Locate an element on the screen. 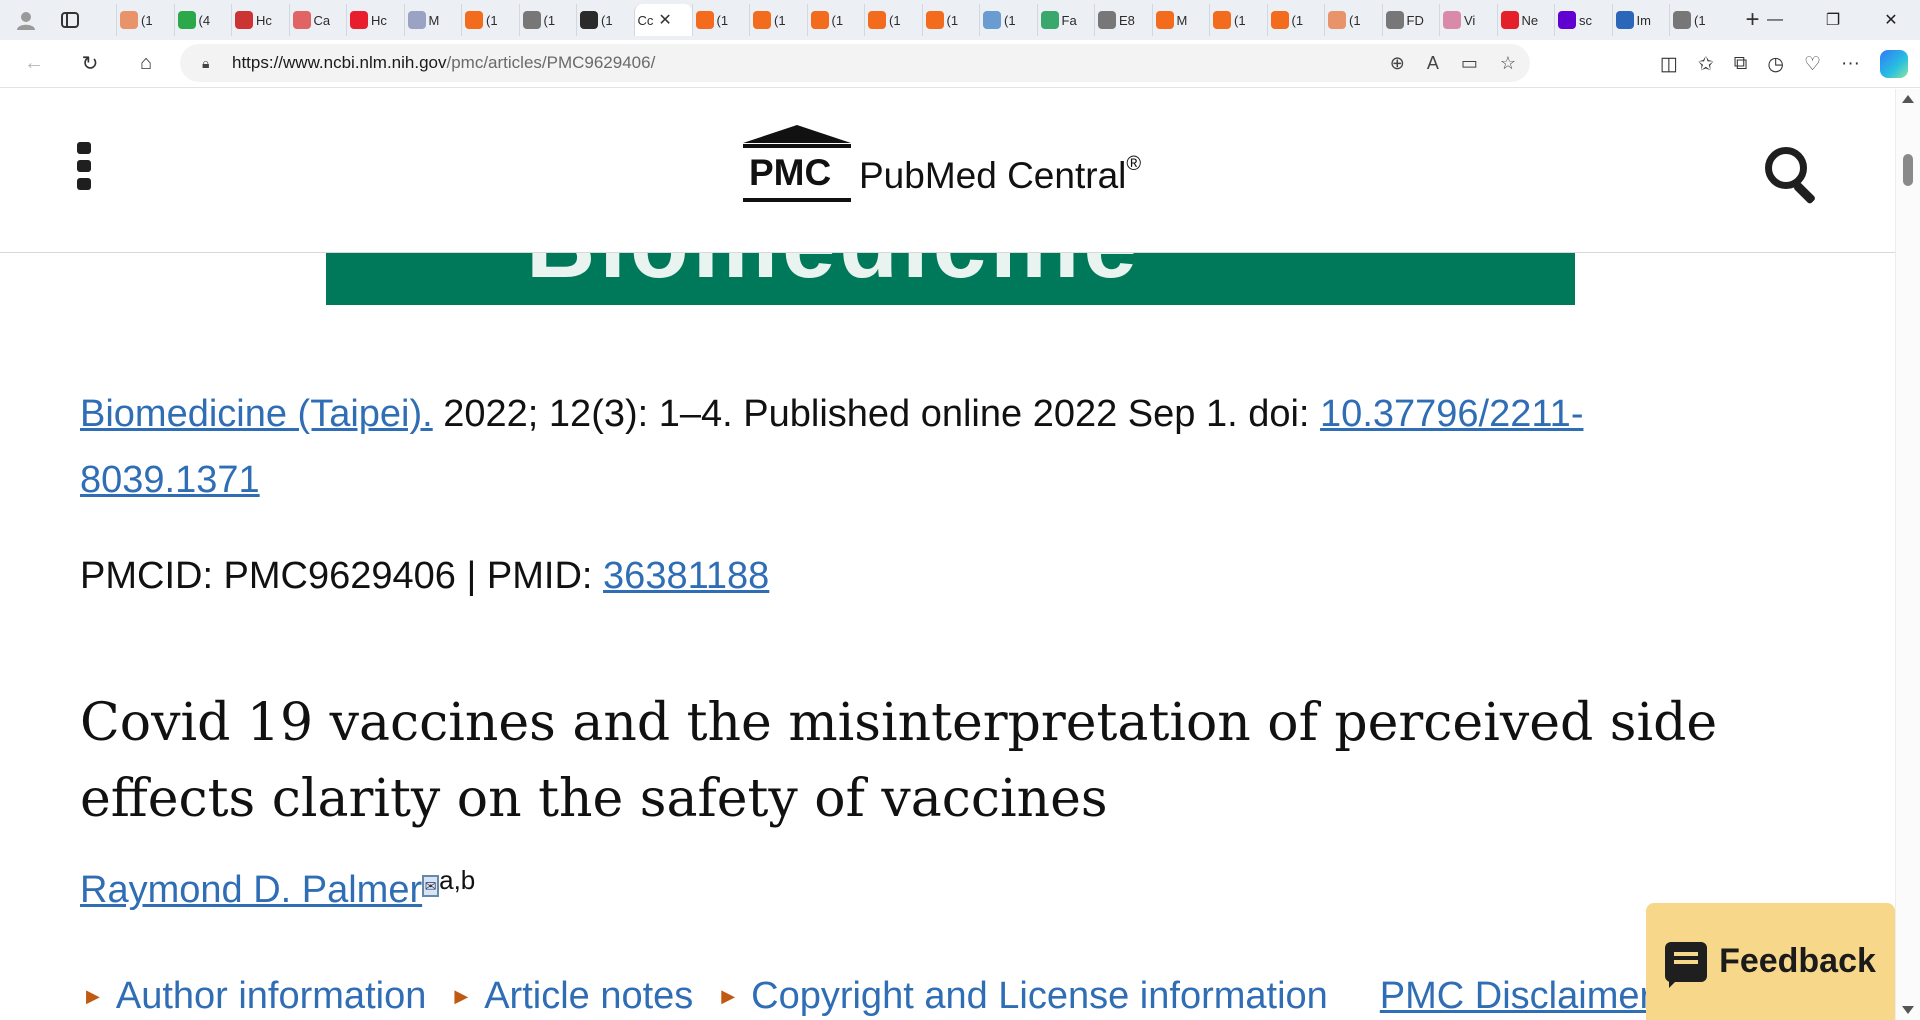 Image resolution: width=1920 pixels, height=1020 pixels. article-ids: PMCID: PMC9629406 | PMID: 36381188 is located at coordinates (424, 576).